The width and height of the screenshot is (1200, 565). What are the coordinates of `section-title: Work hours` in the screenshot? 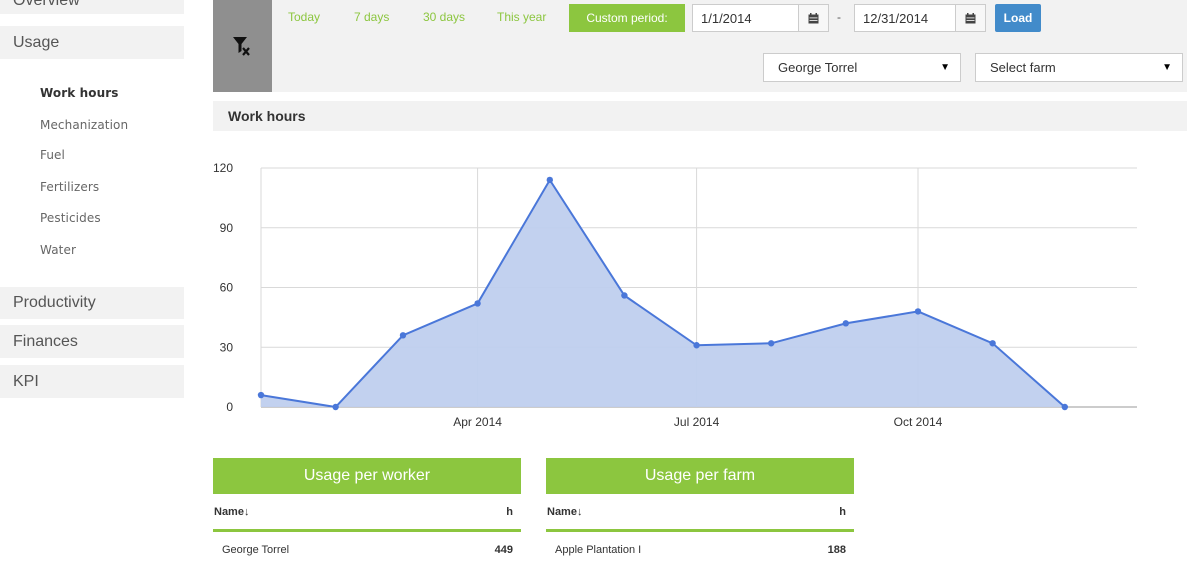 It's located at (700, 116).